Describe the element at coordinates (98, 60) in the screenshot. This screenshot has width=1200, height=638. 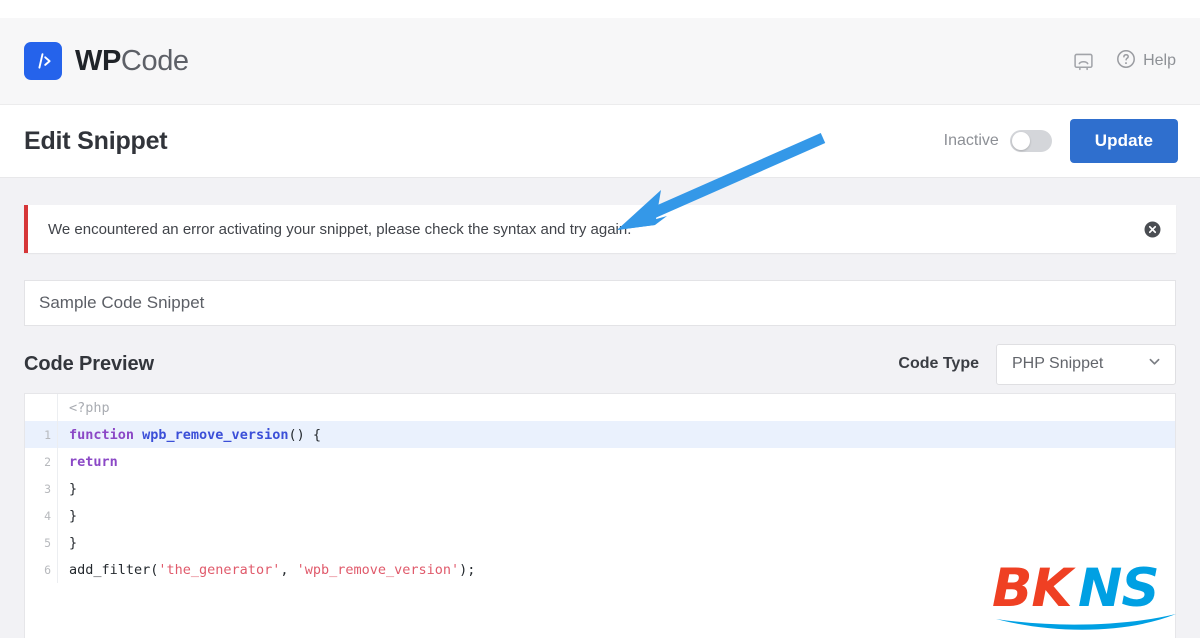
I see `brand-name-prefix: WP` at that location.